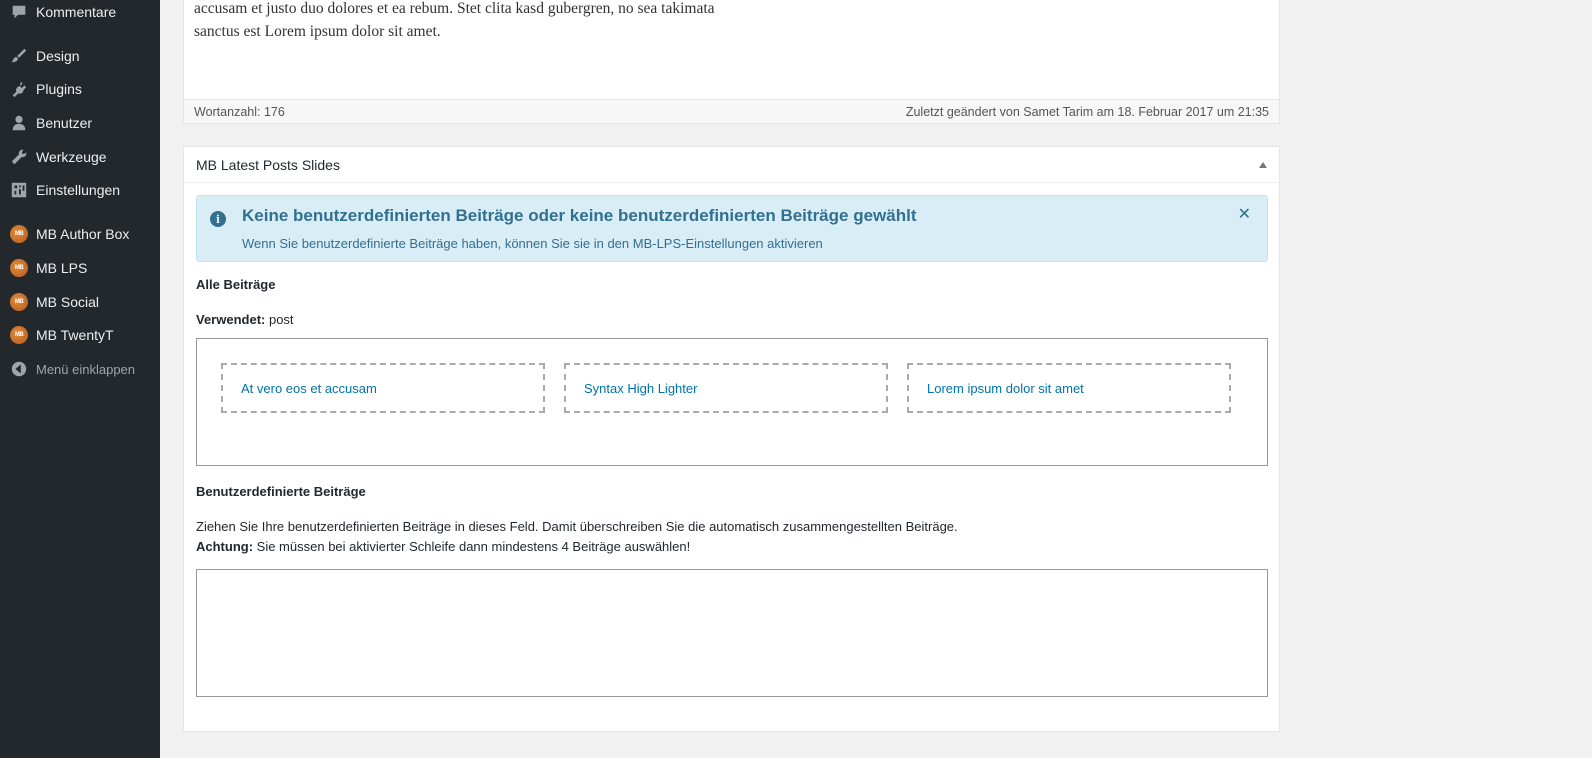  I want to click on editor-text-line: sanctus est Lorem ipsum dolor sit amet., so click(317, 31).